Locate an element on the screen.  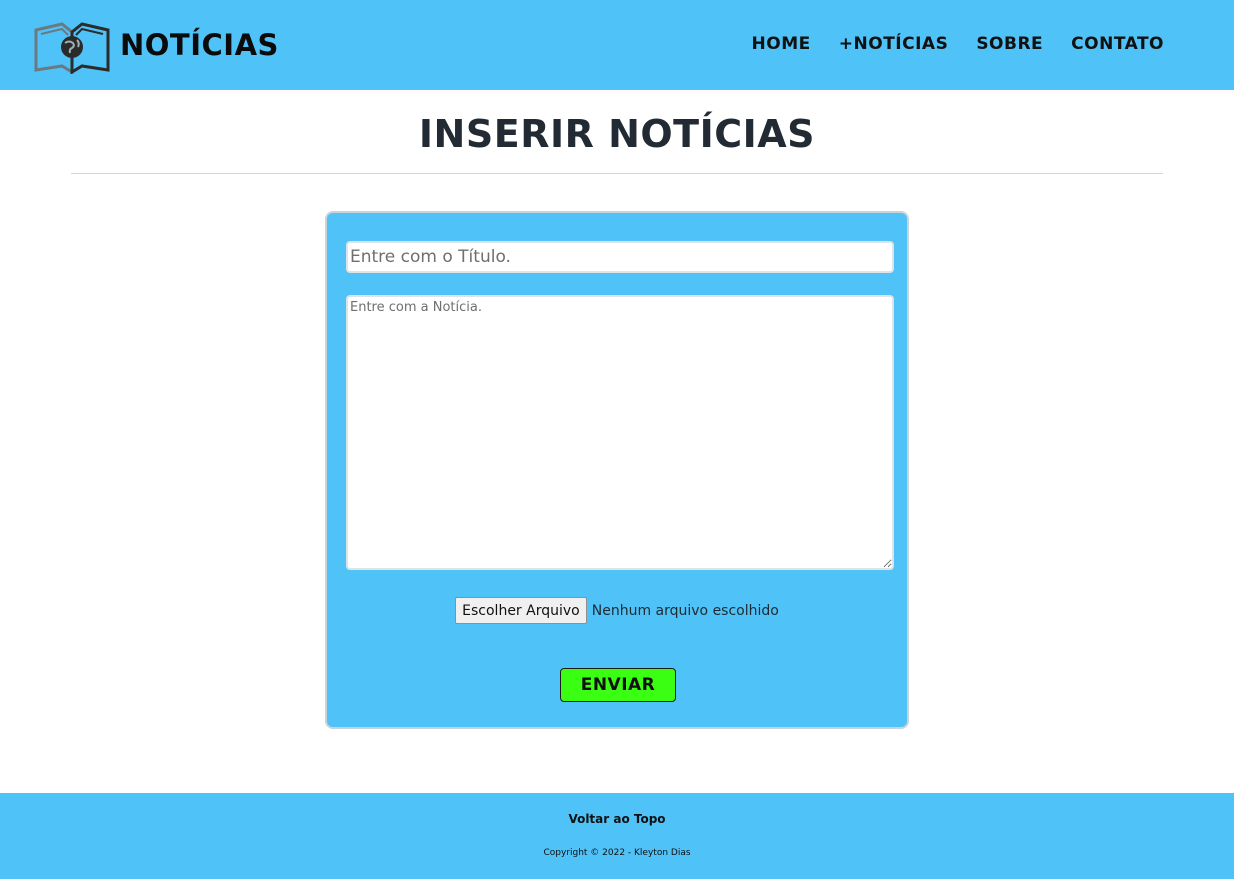
top-navbar: NOTÍCIAS HOME +NOTÍCIAS SOBRE CONTATO is located at coordinates (617, 45).